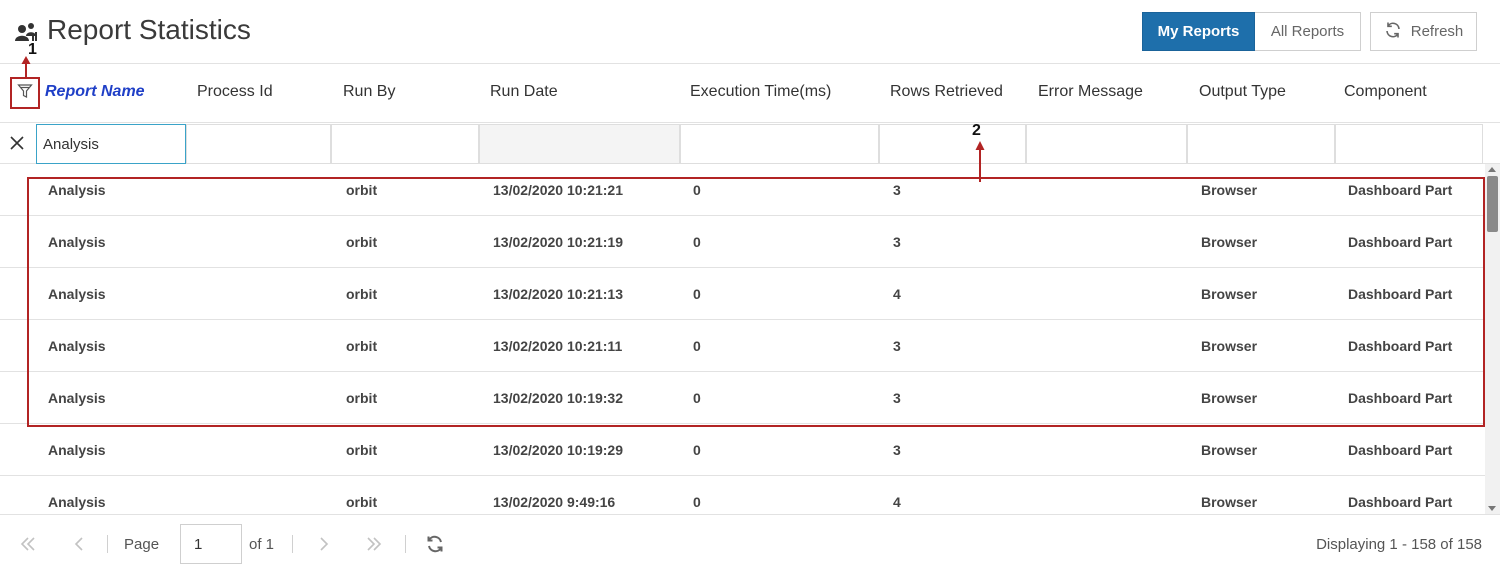 The image size is (1500, 572). What do you see at coordinates (1090, 92) in the screenshot?
I see `column-header-error-message: Error Message` at bounding box center [1090, 92].